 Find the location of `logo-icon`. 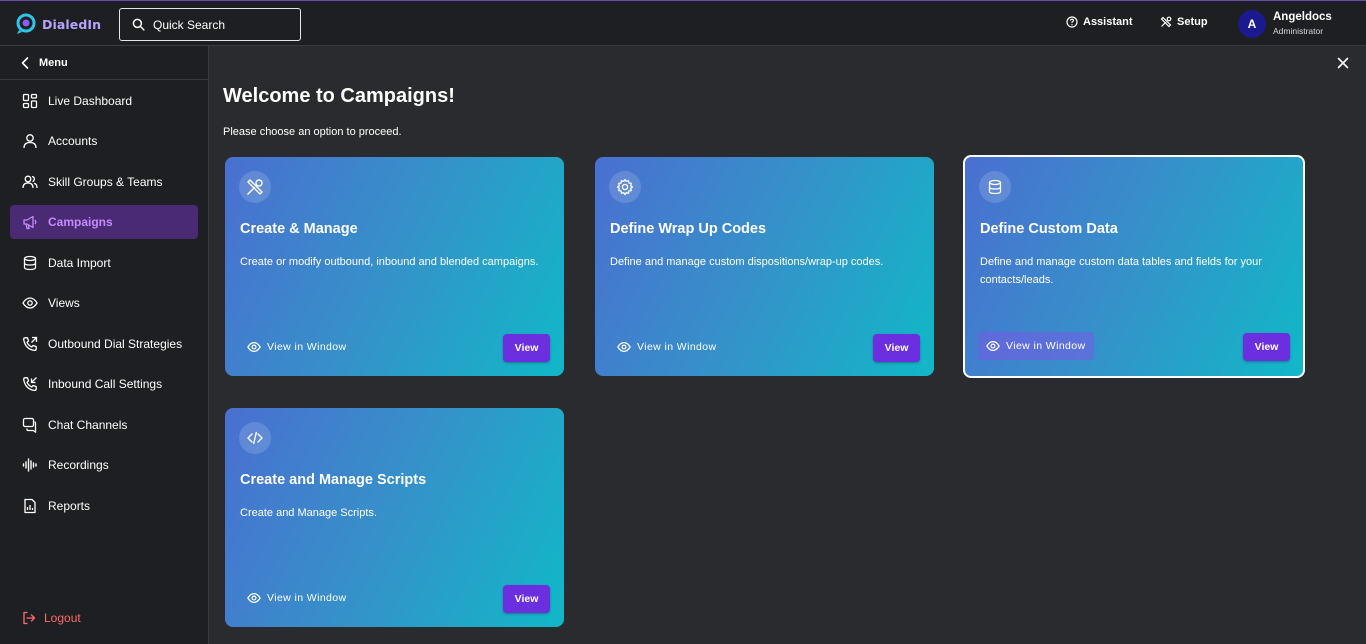

logo-icon is located at coordinates (26, 23).